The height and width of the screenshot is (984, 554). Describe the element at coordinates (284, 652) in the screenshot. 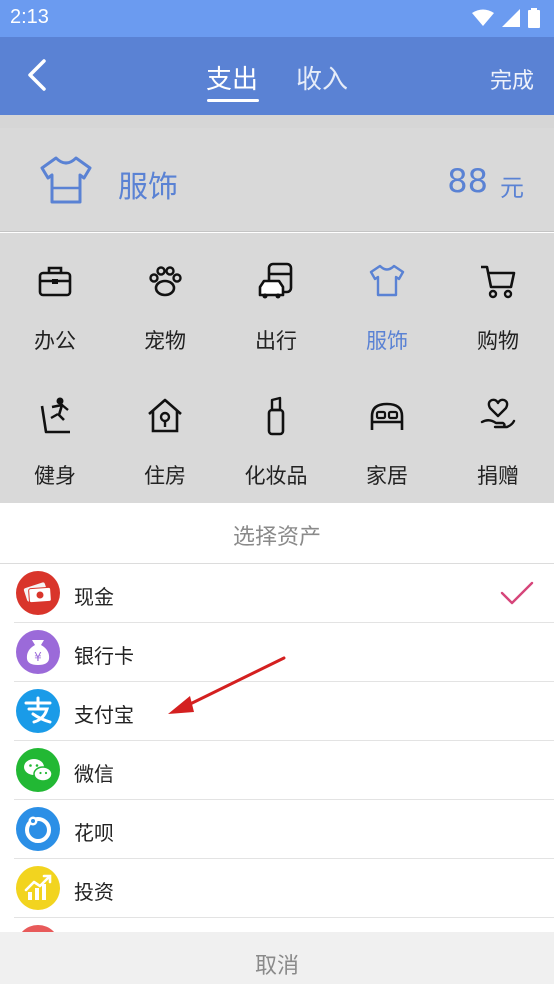

I see `asset-item-bank-card: ¥ 银行卡` at that location.